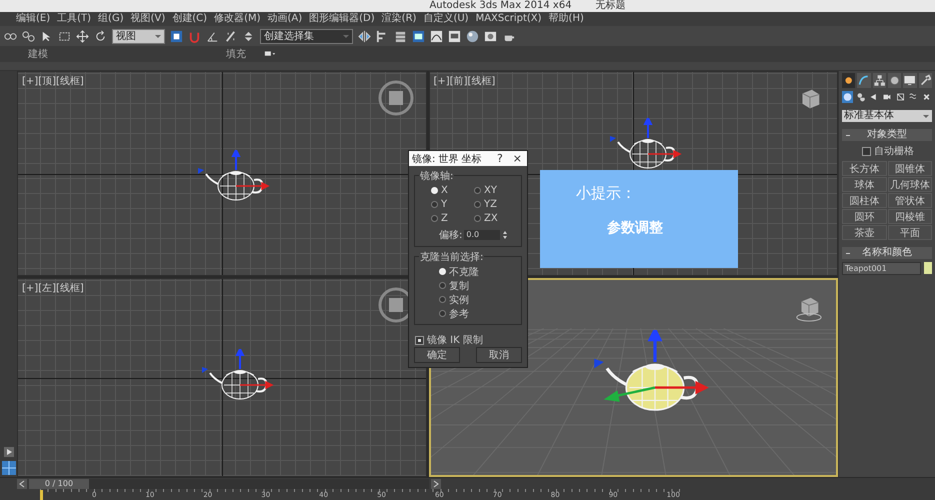  Describe the element at coordinates (59, 483) in the screenshot. I see `time-slider-thumb: 0 / 100` at that location.